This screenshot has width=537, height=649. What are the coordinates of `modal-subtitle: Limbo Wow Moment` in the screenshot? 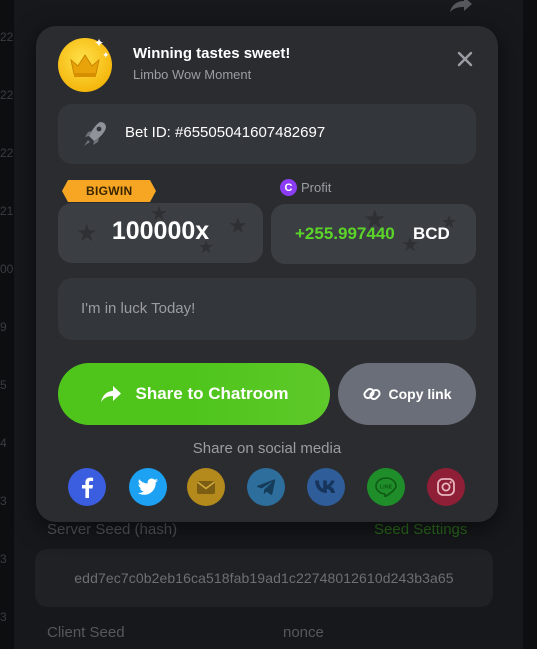 It's located at (192, 74).